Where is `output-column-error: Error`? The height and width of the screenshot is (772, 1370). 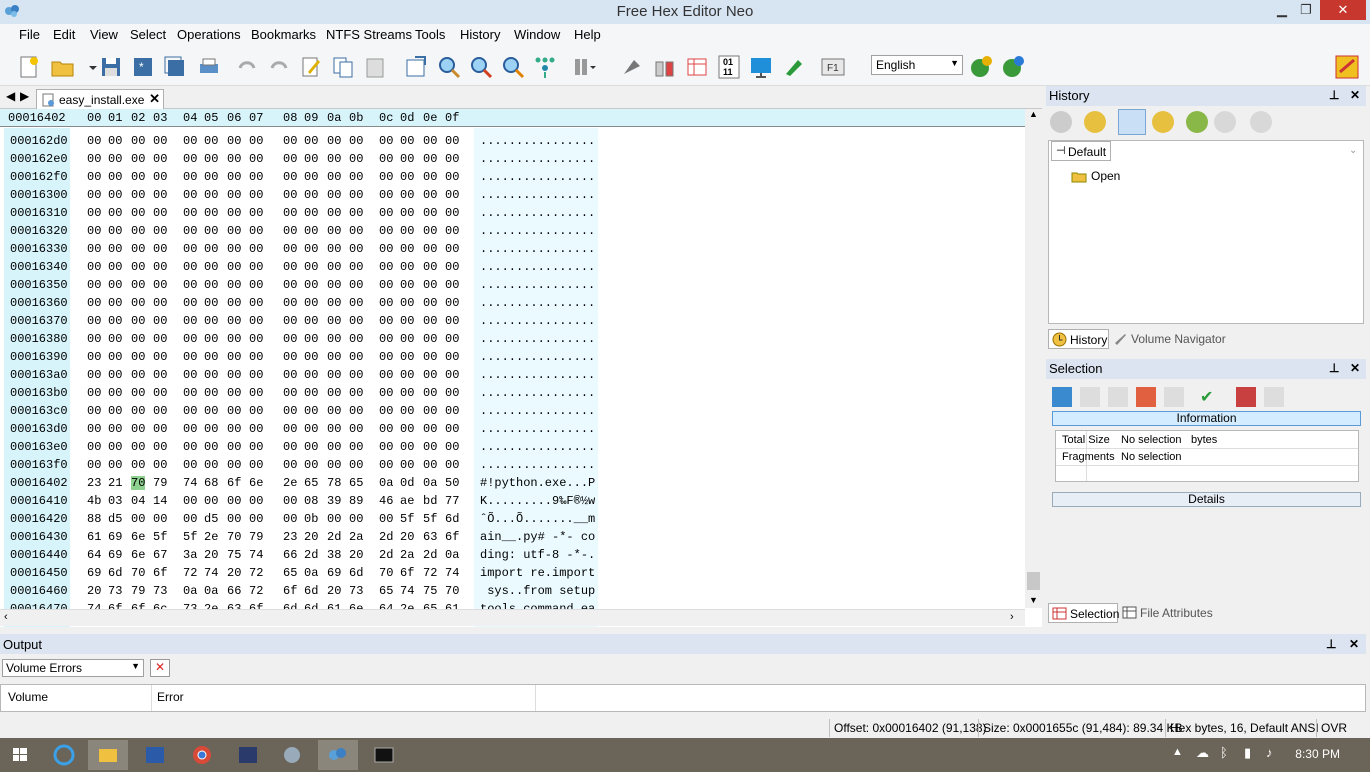 output-column-error: Error is located at coordinates (170, 697).